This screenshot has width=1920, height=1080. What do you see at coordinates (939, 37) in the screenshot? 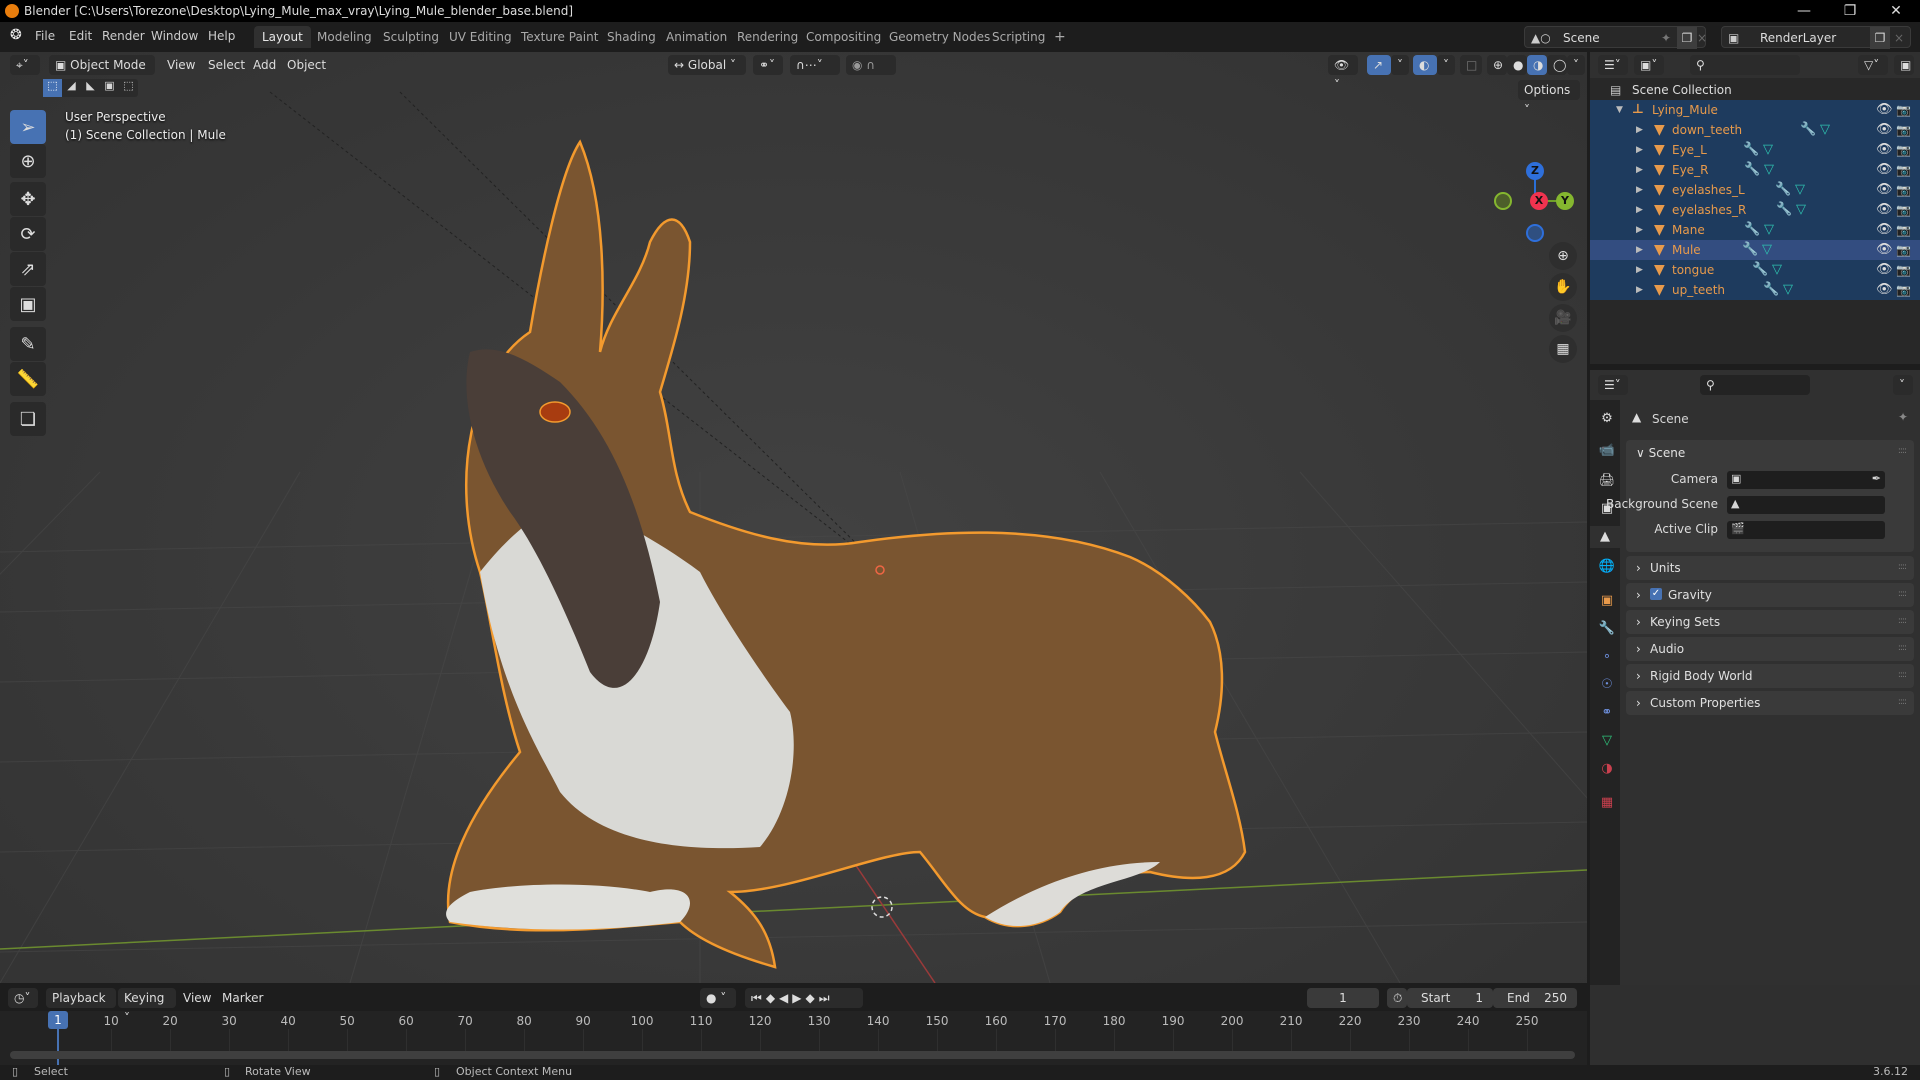
I see `tab-geometry-nodes: Geometry Nodes` at bounding box center [939, 37].